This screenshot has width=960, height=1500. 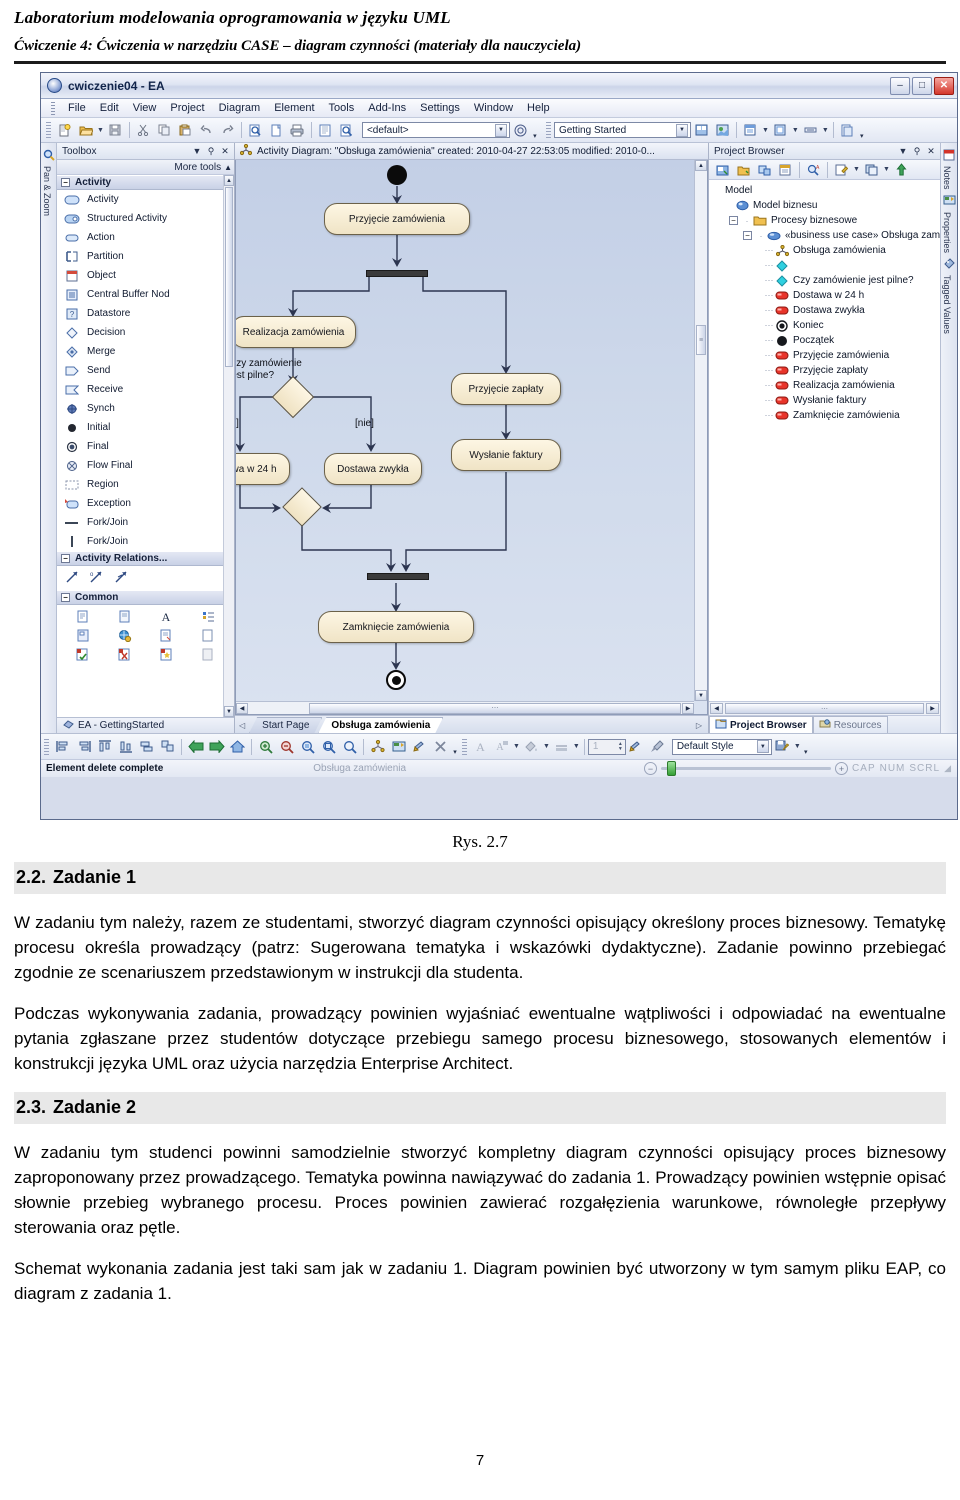 I want to click on print-preview-icon, so click(x=255, y=130).